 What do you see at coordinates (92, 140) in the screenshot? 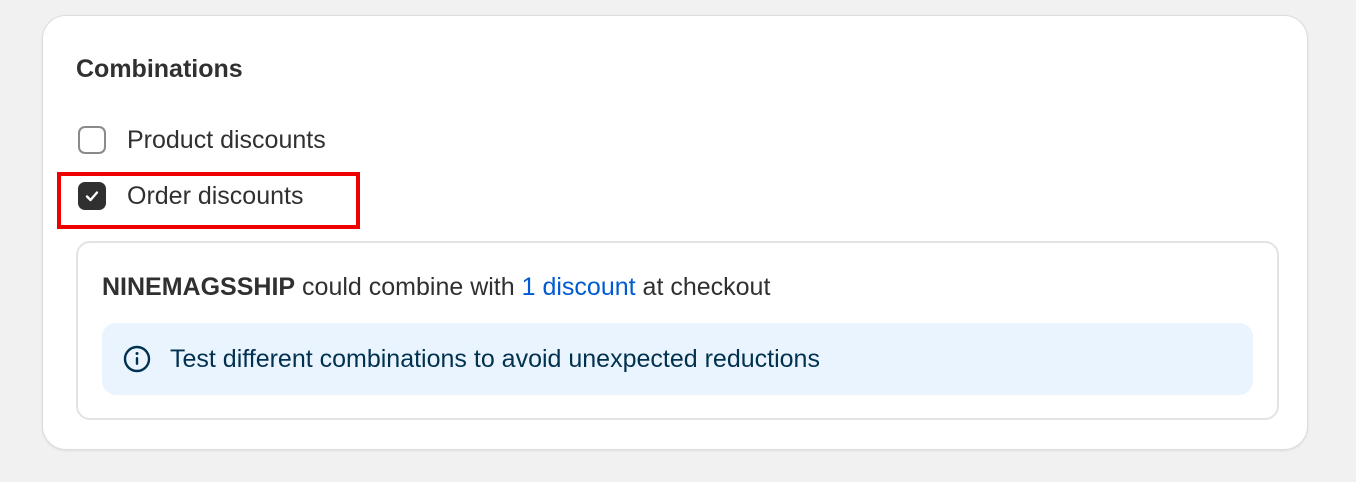
I see `product-discounts-checkbox` at bounding box center [92, 140].